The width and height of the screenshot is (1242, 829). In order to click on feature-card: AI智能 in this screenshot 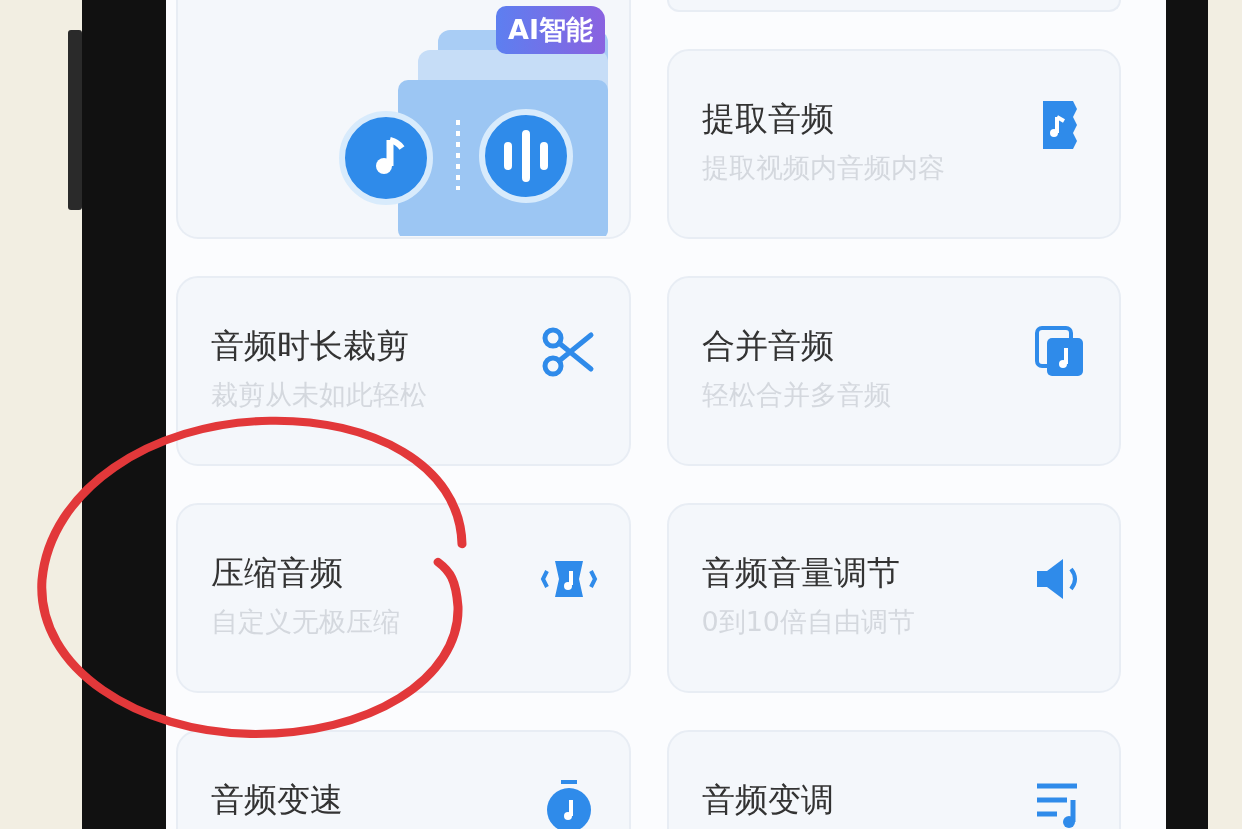, I will do `click(403, 119)`.